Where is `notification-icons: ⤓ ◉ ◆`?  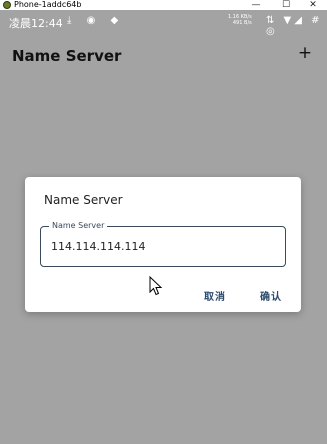
notification-icons: ⤓ ◉ ◆ is located at coordinates (96, 20).